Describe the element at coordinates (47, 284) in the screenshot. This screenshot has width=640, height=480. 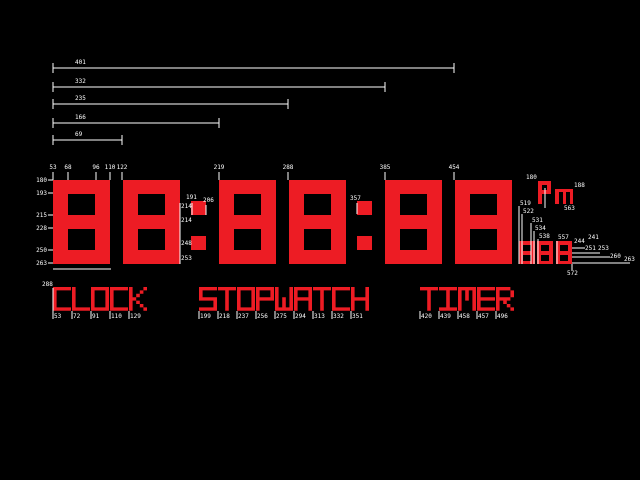
I see `mode-label-y: 288` at that location.